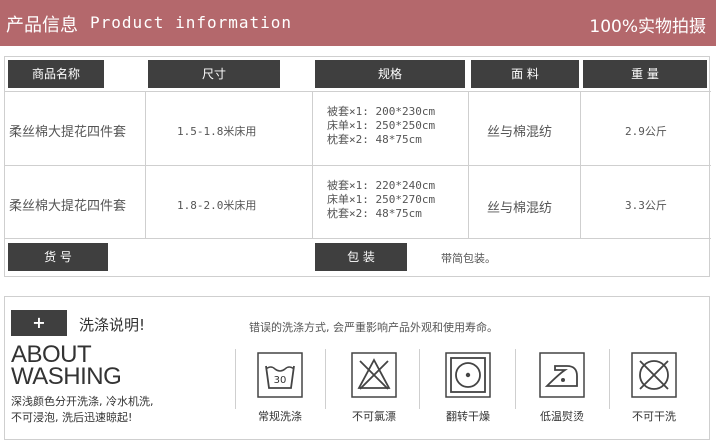 Image resolution: width=716 pixels, height=444 pixels. What do you see at coordinates (280, 416) in the screenshot?
I see `wash-30-label: 常规洗涤` at bounding box center [280, 416].